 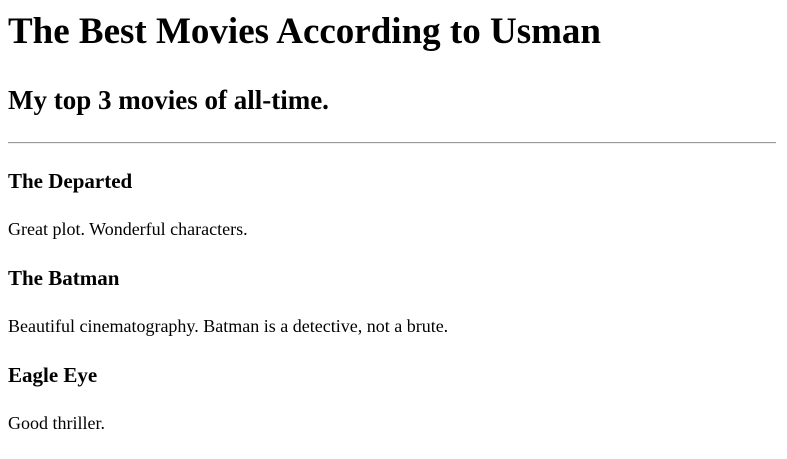 I want to click on page-subtitle: My top 3 movies of all-time., so click(x=168, y=100).